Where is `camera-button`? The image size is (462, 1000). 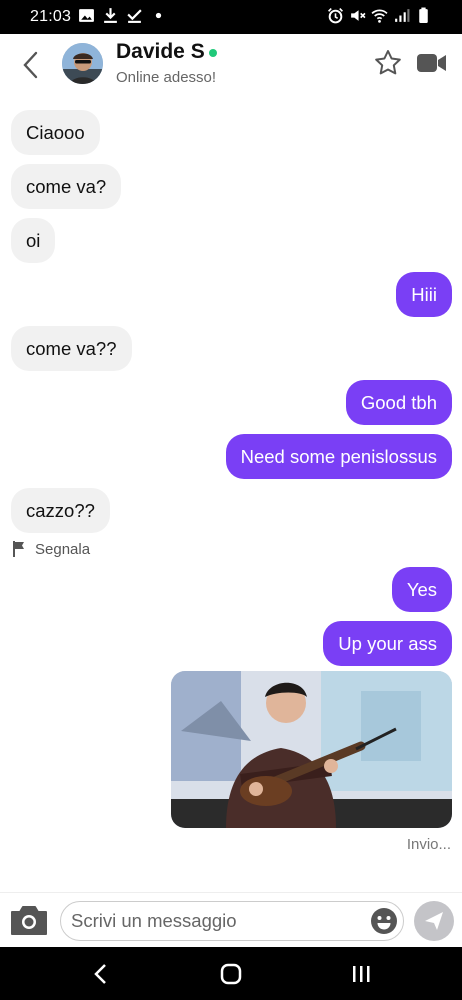
camera-button is located at coordinates (29, 920).